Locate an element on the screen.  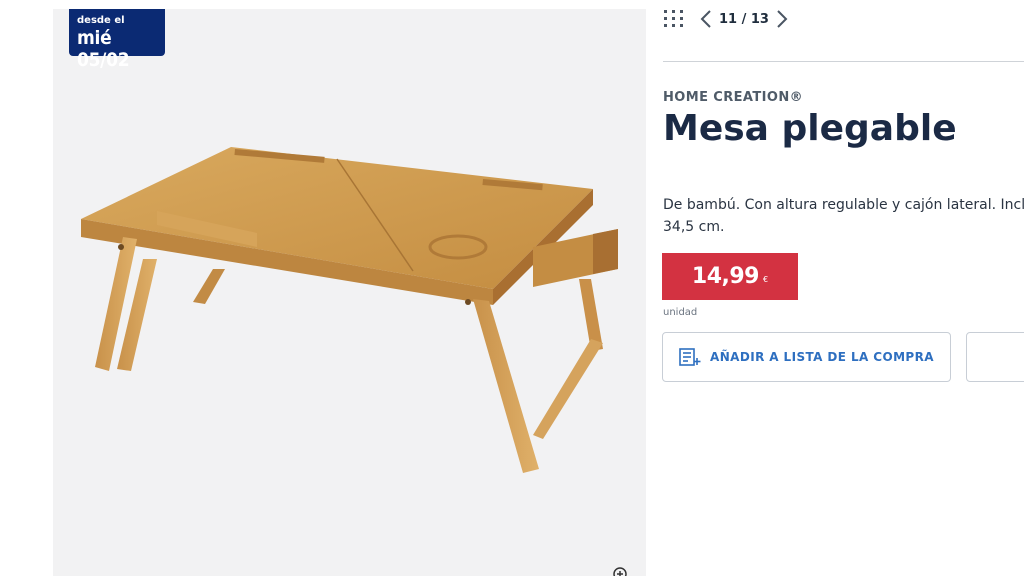
add-to-list-label: AÑADIR A LISTA DE LA COMPRA is located at coordinates (822, 357).